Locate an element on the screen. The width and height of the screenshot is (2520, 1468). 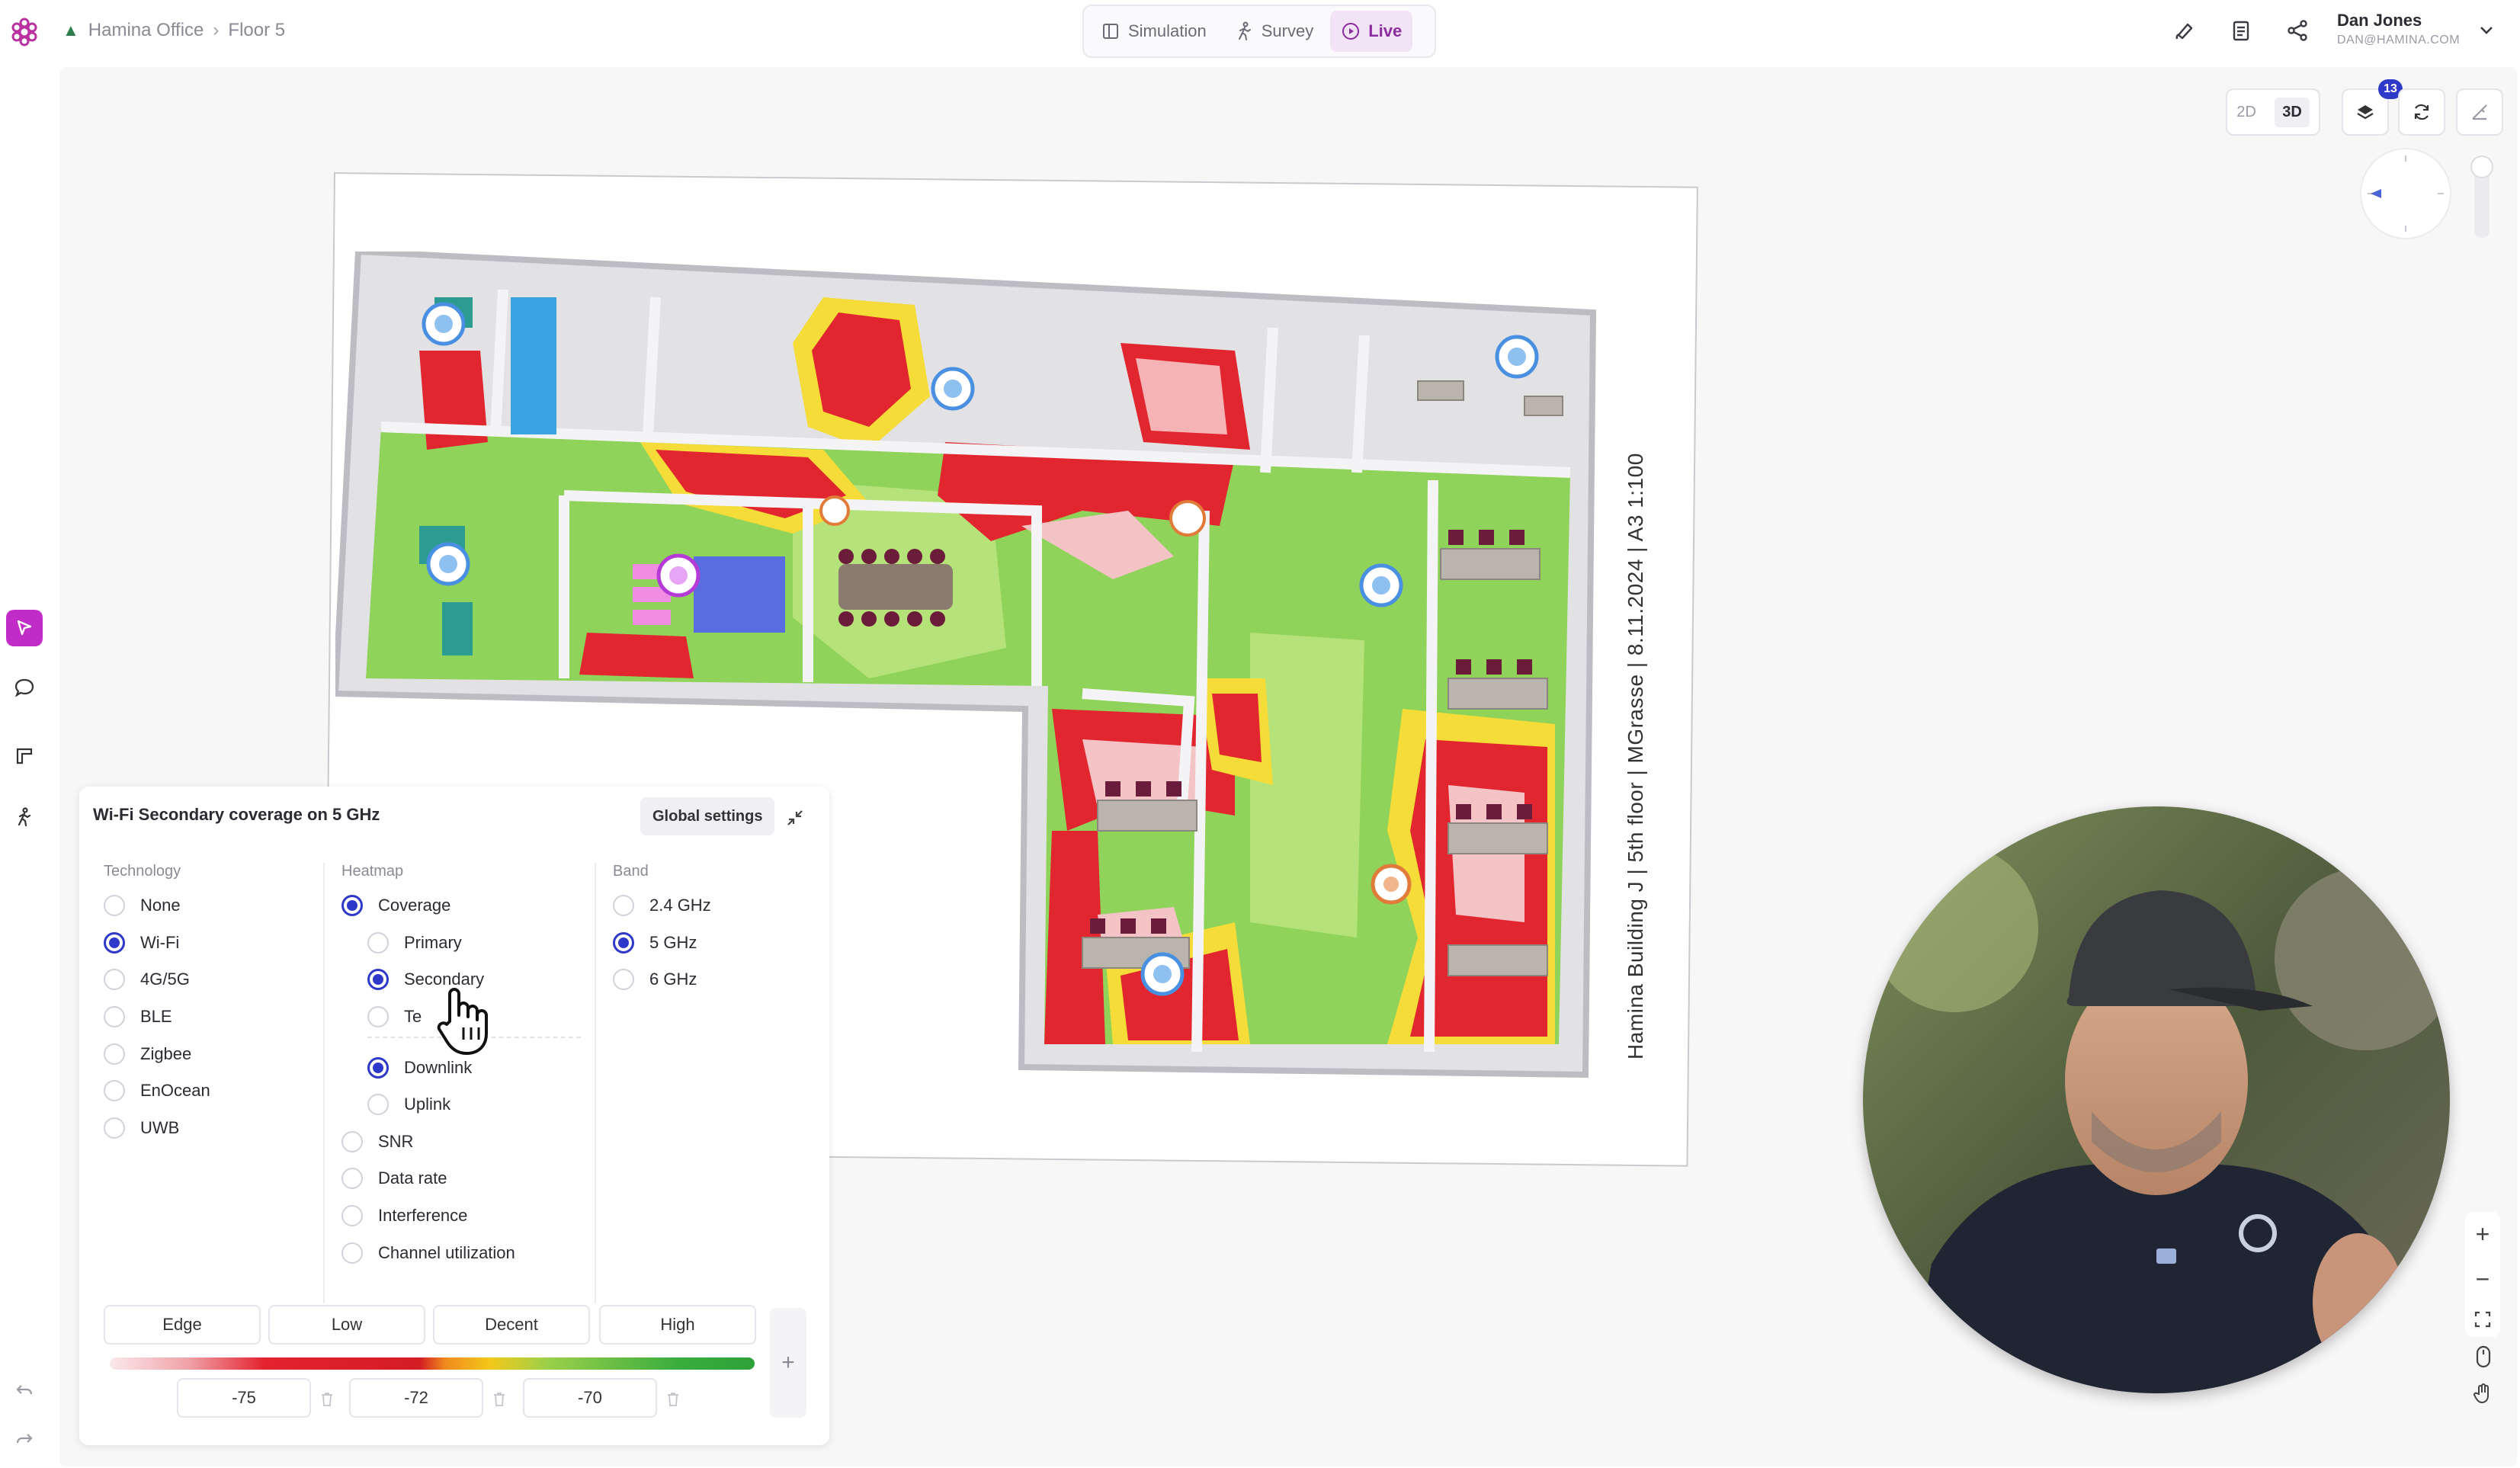
breadcrumb-project: Hamina Office is located at coordinates (146, 31).